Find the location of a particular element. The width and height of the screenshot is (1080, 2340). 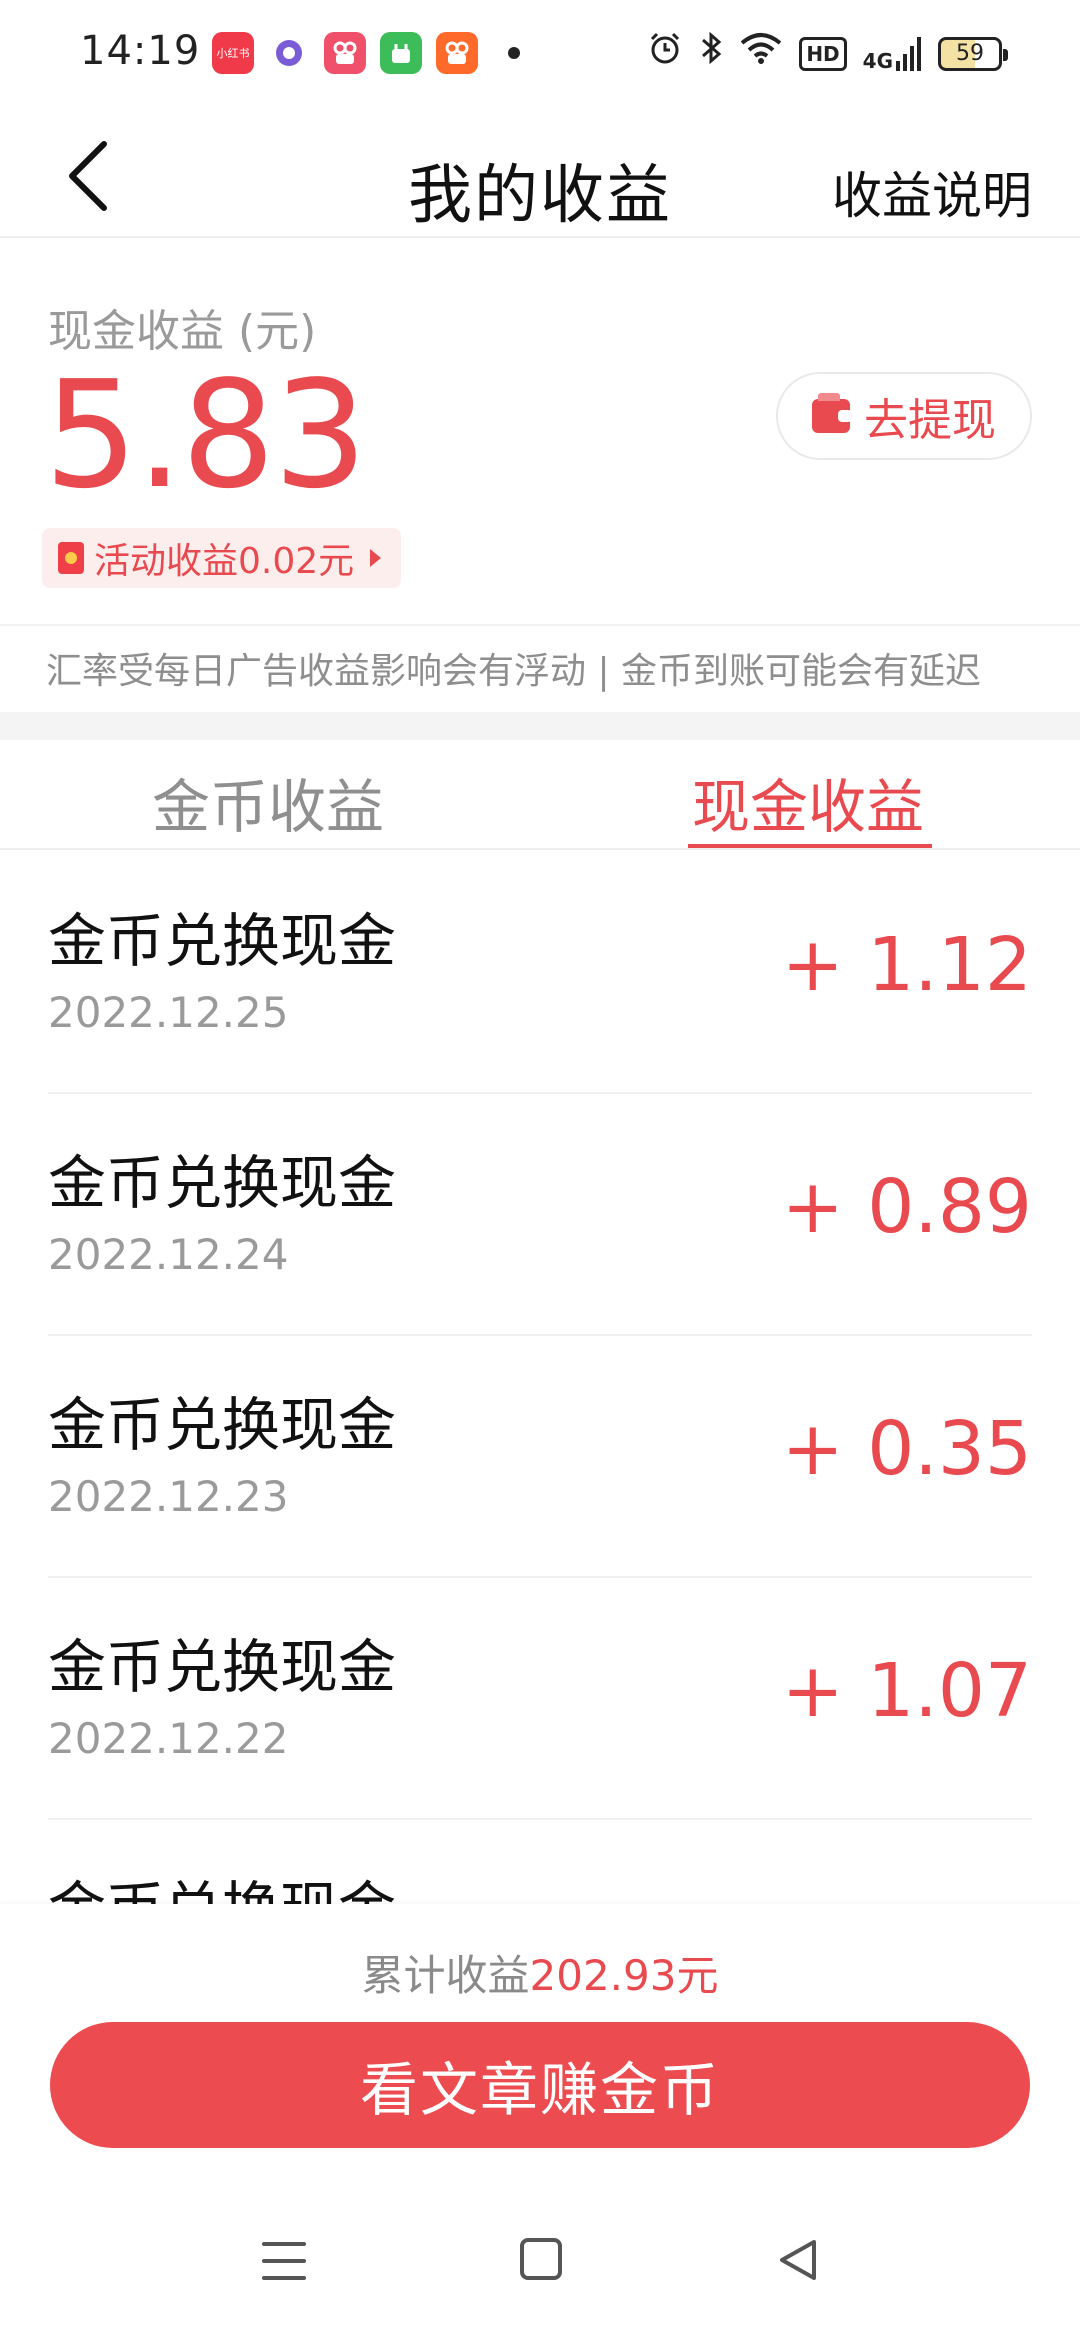

withdraw-button: 去提现 is located at coordinates (904, 416).